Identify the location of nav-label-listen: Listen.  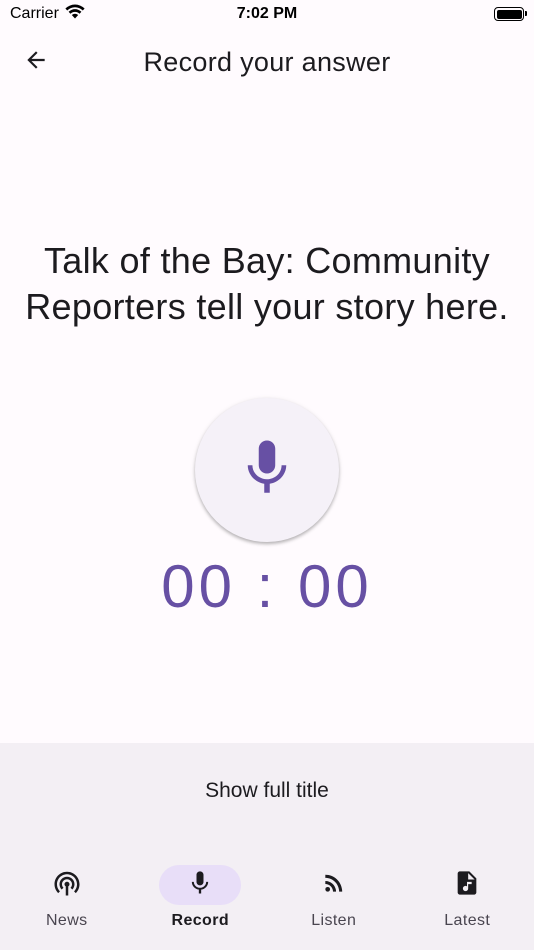
(334, 920).